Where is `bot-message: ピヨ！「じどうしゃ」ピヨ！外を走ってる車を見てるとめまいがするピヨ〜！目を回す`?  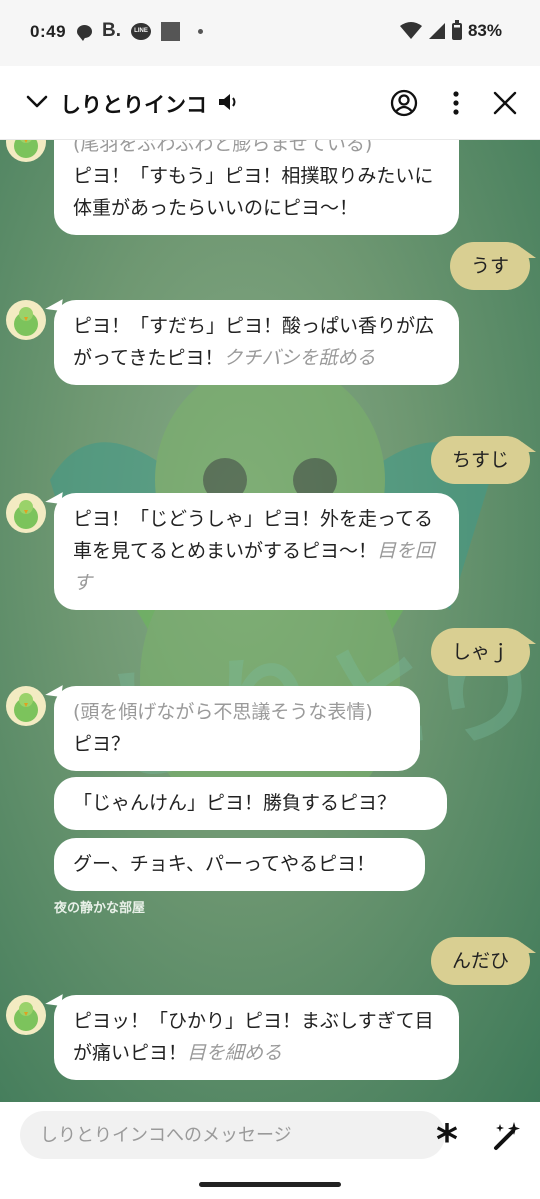 bot-message: ピヨ！「じどうしゃ」ピヨ！外を走ってる車を見てるとめまいがするピヨ〜！目を回す is located at coordinates (256, 551).